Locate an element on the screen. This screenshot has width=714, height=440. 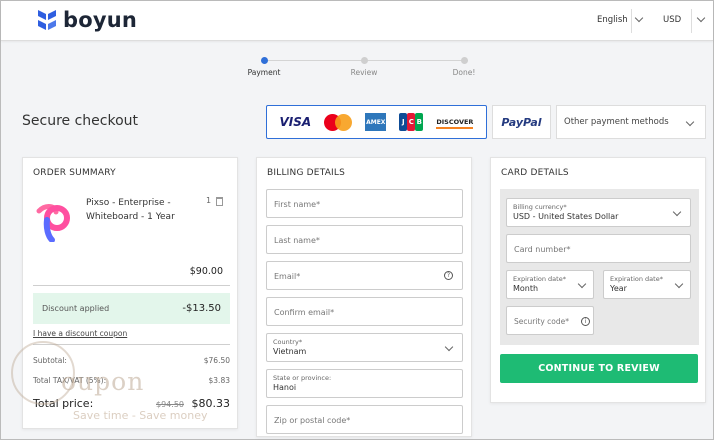
brand-name: boyun is located at coordinates (100, 20).